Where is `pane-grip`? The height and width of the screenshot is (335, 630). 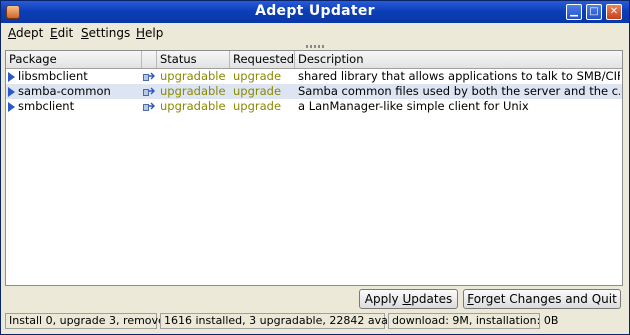
pane-grip is located at coordinates (316, 46).